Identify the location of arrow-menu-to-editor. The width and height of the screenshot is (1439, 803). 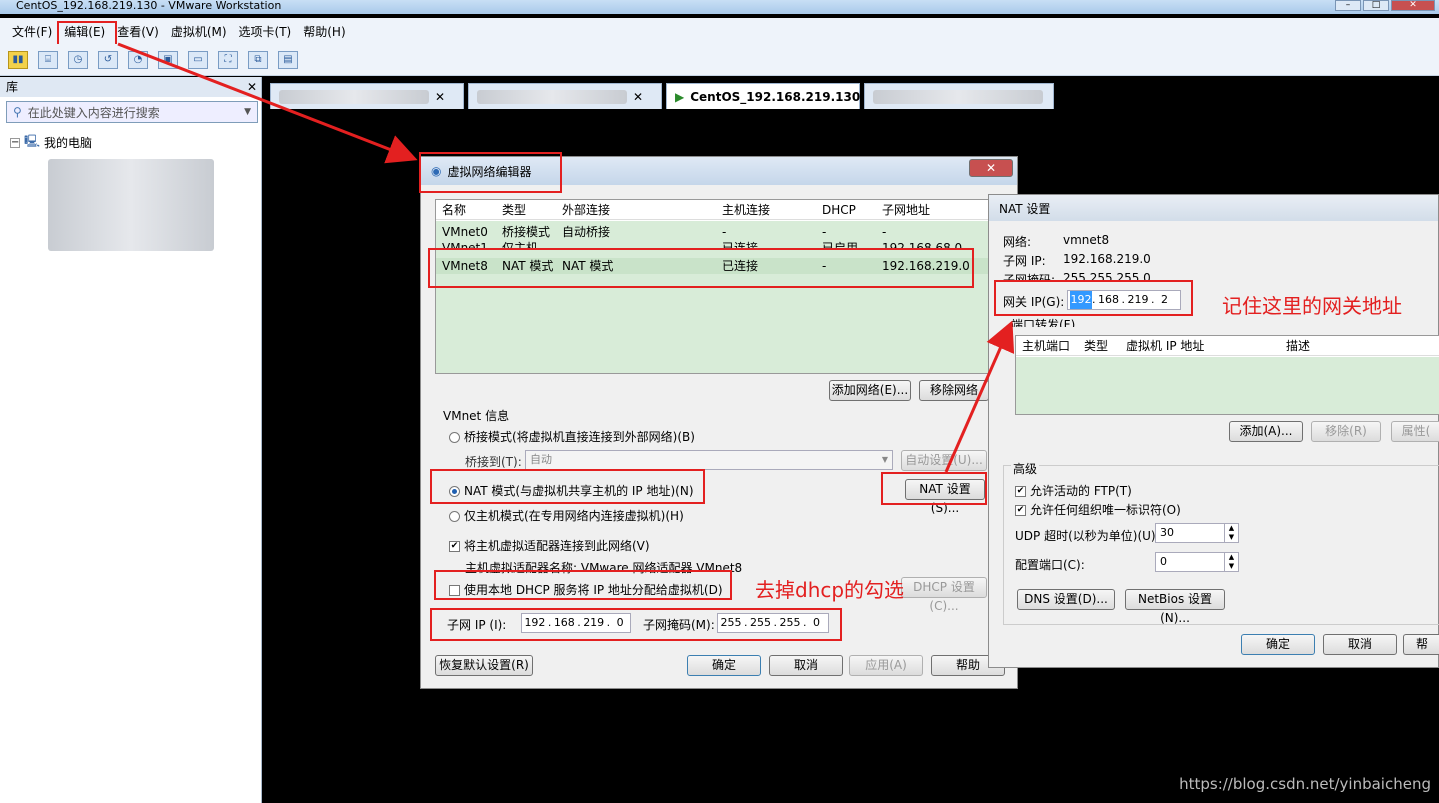
(267, 103).